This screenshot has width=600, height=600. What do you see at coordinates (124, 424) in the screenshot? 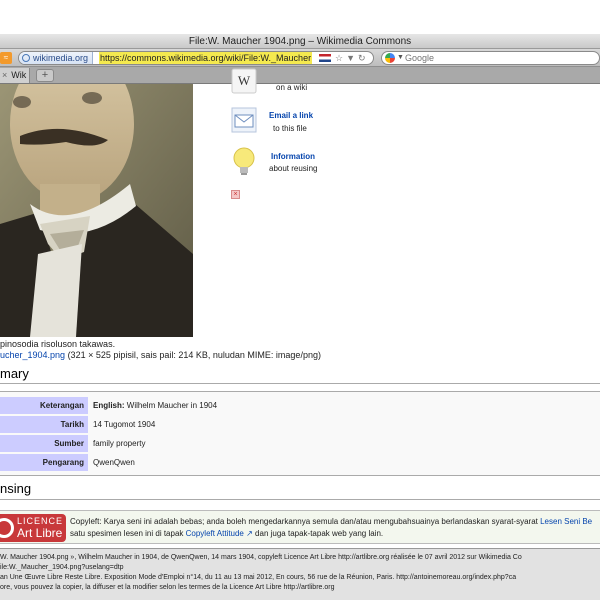
I see `table-row-value: 14 Tugomot 1904` at bounding box center [124, 424].